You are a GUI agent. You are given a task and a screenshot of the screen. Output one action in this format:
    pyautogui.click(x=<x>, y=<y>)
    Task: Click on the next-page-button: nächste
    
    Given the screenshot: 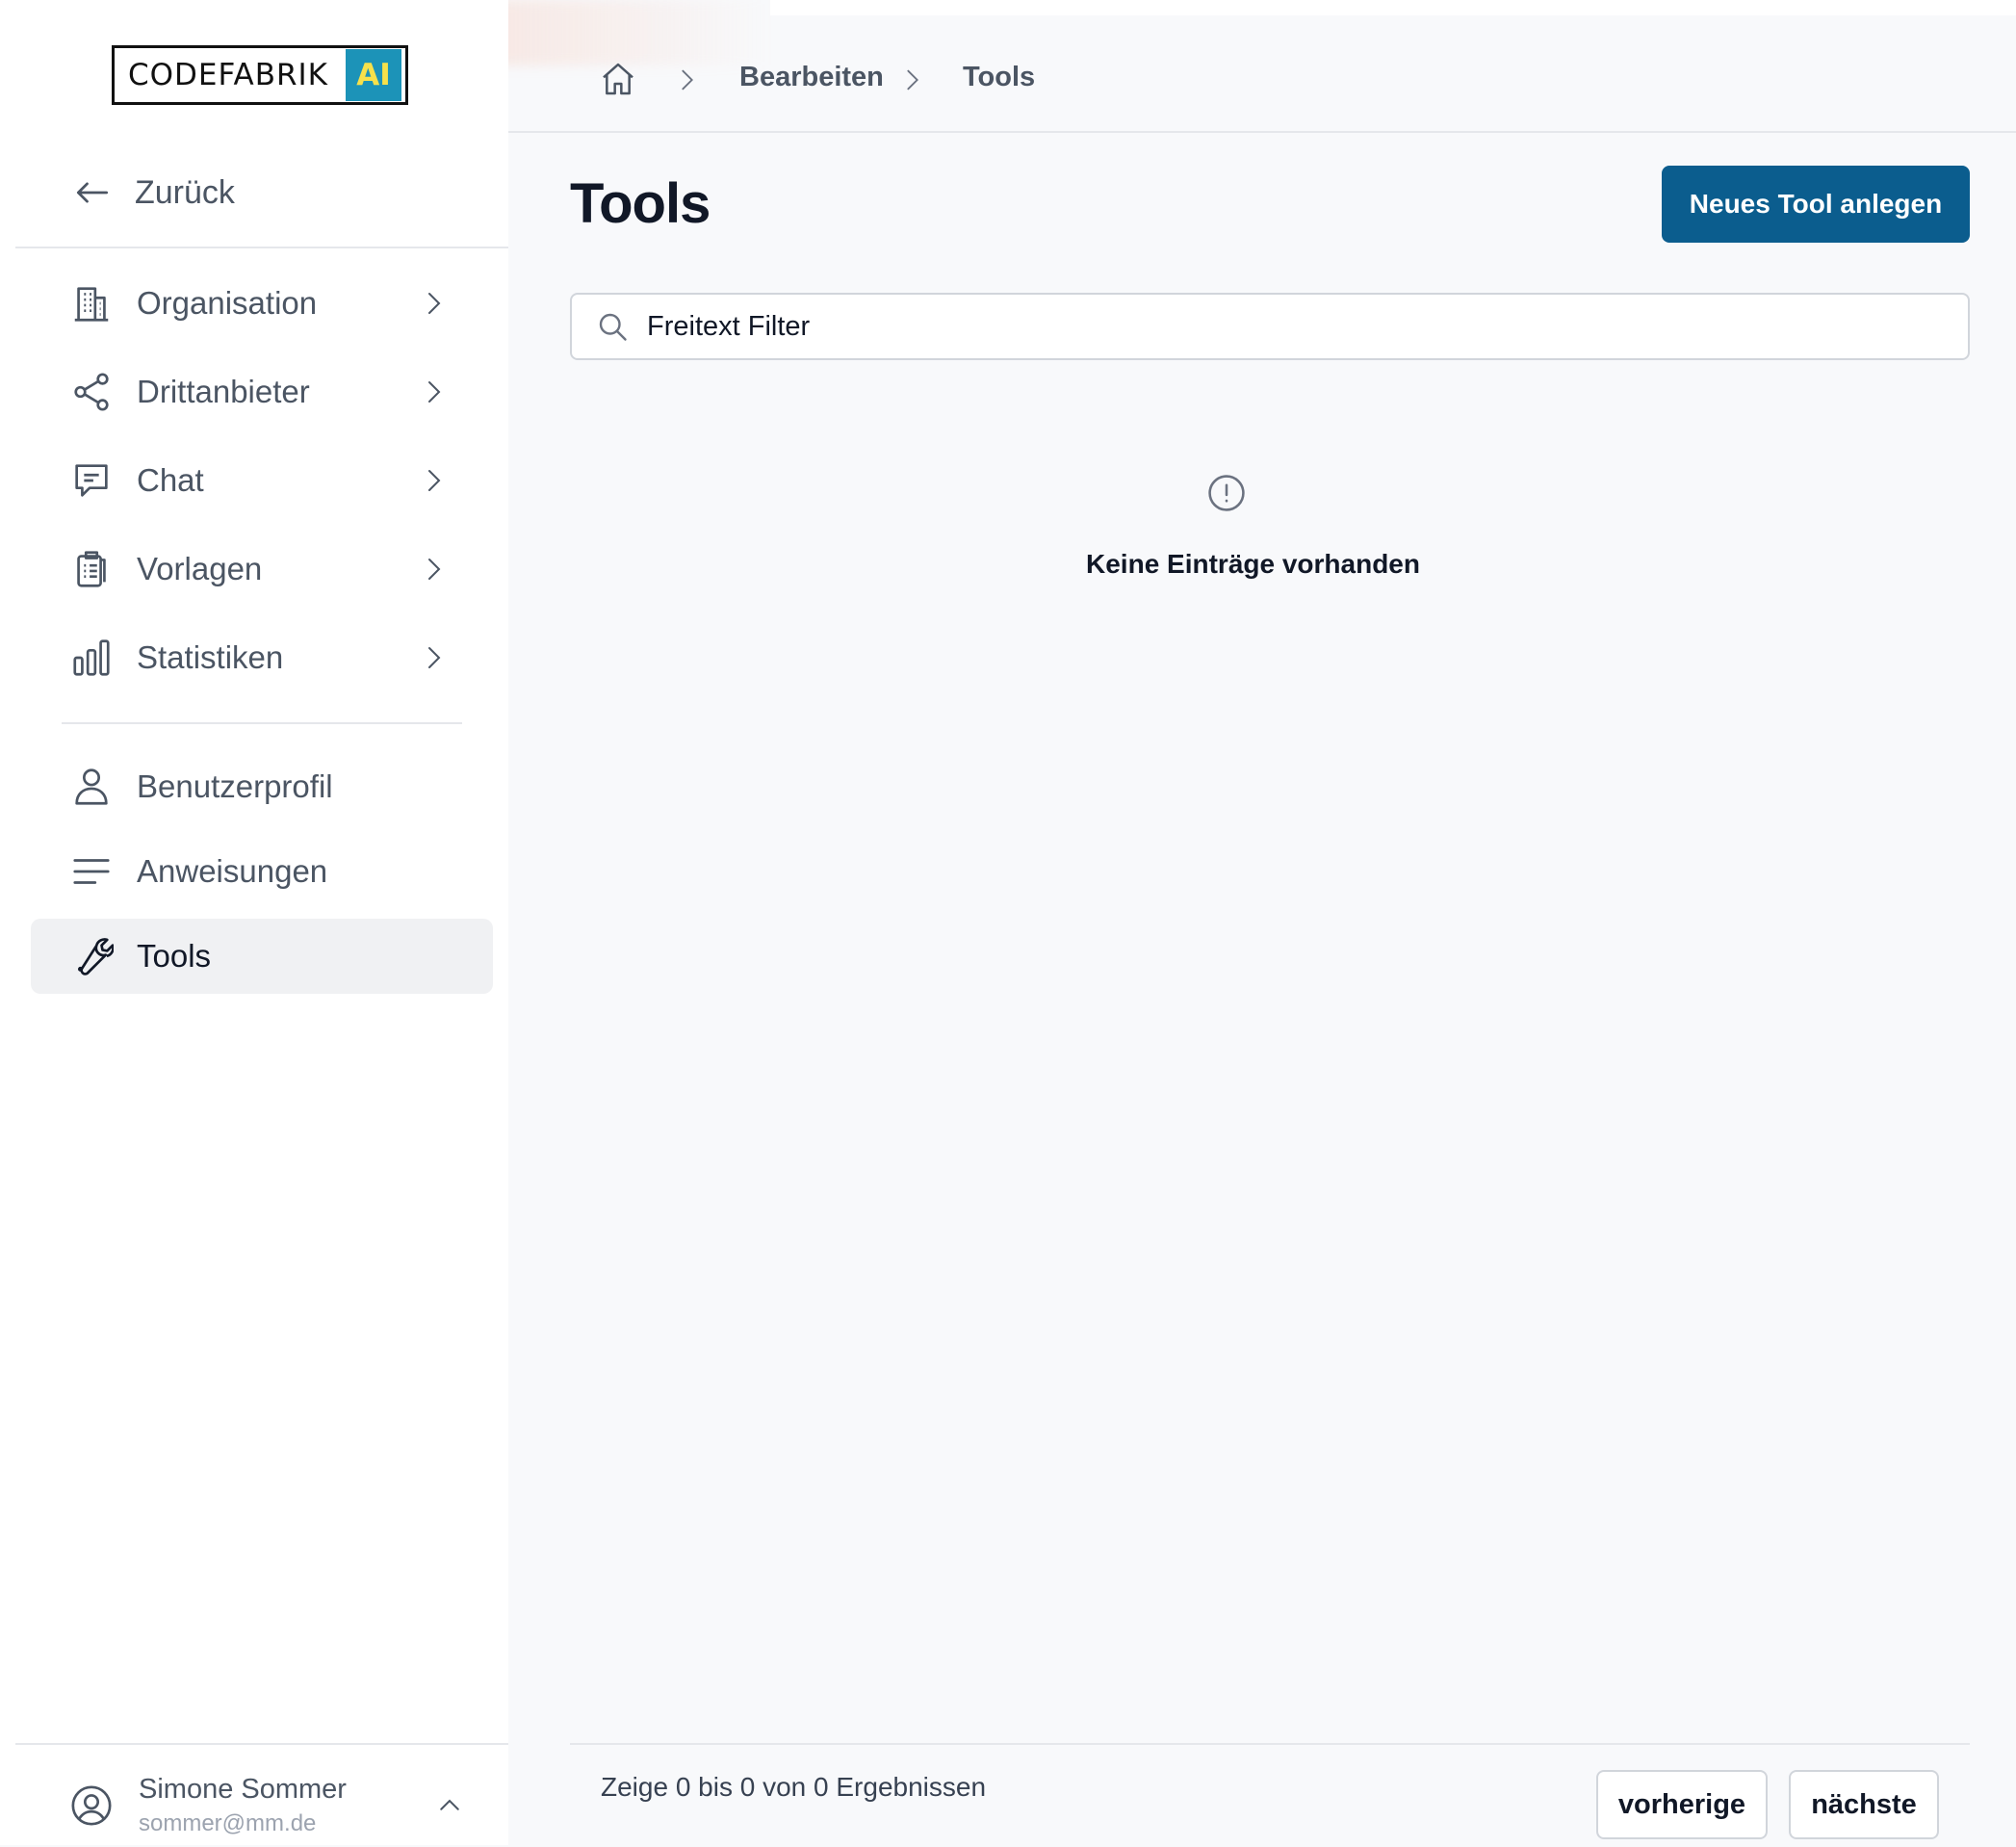 What is the action you would take?
    pyautogui.click(x=1864, y=1804)
    